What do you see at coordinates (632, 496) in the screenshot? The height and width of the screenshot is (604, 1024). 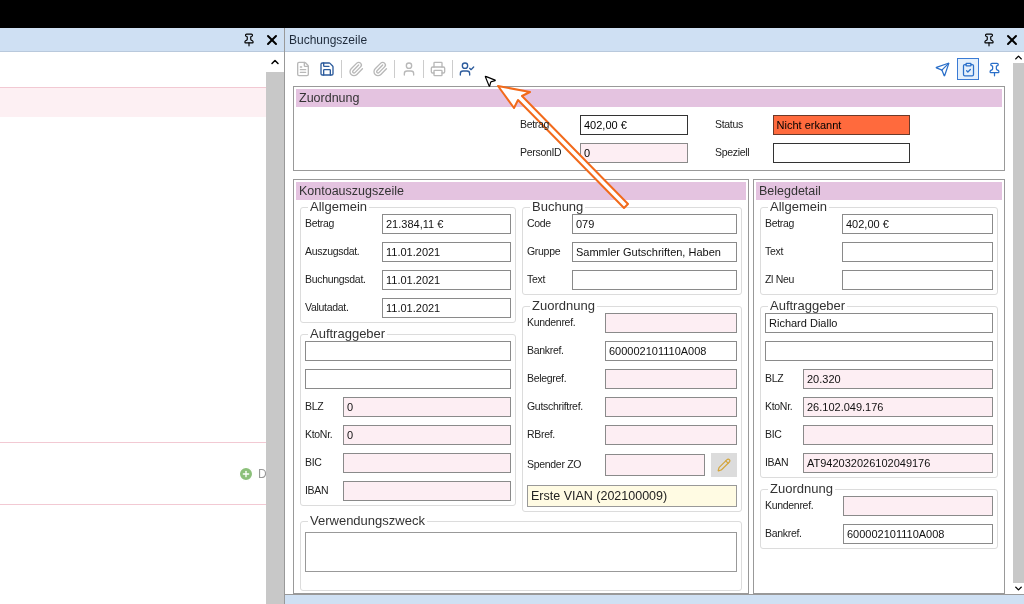 I see `donor-info: Erste VIAN (202100009)` at bounding box center [632, 496].